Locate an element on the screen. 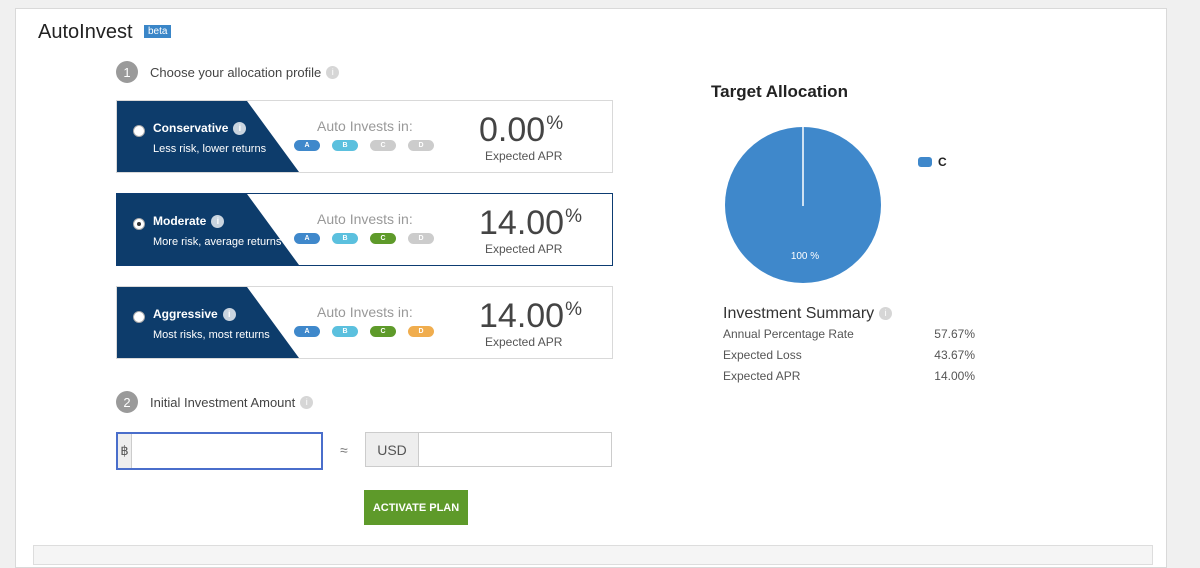 This screenshot has height=568, width=1200. expected-apr-value: 0.00% is located at coordinates (521, 130).